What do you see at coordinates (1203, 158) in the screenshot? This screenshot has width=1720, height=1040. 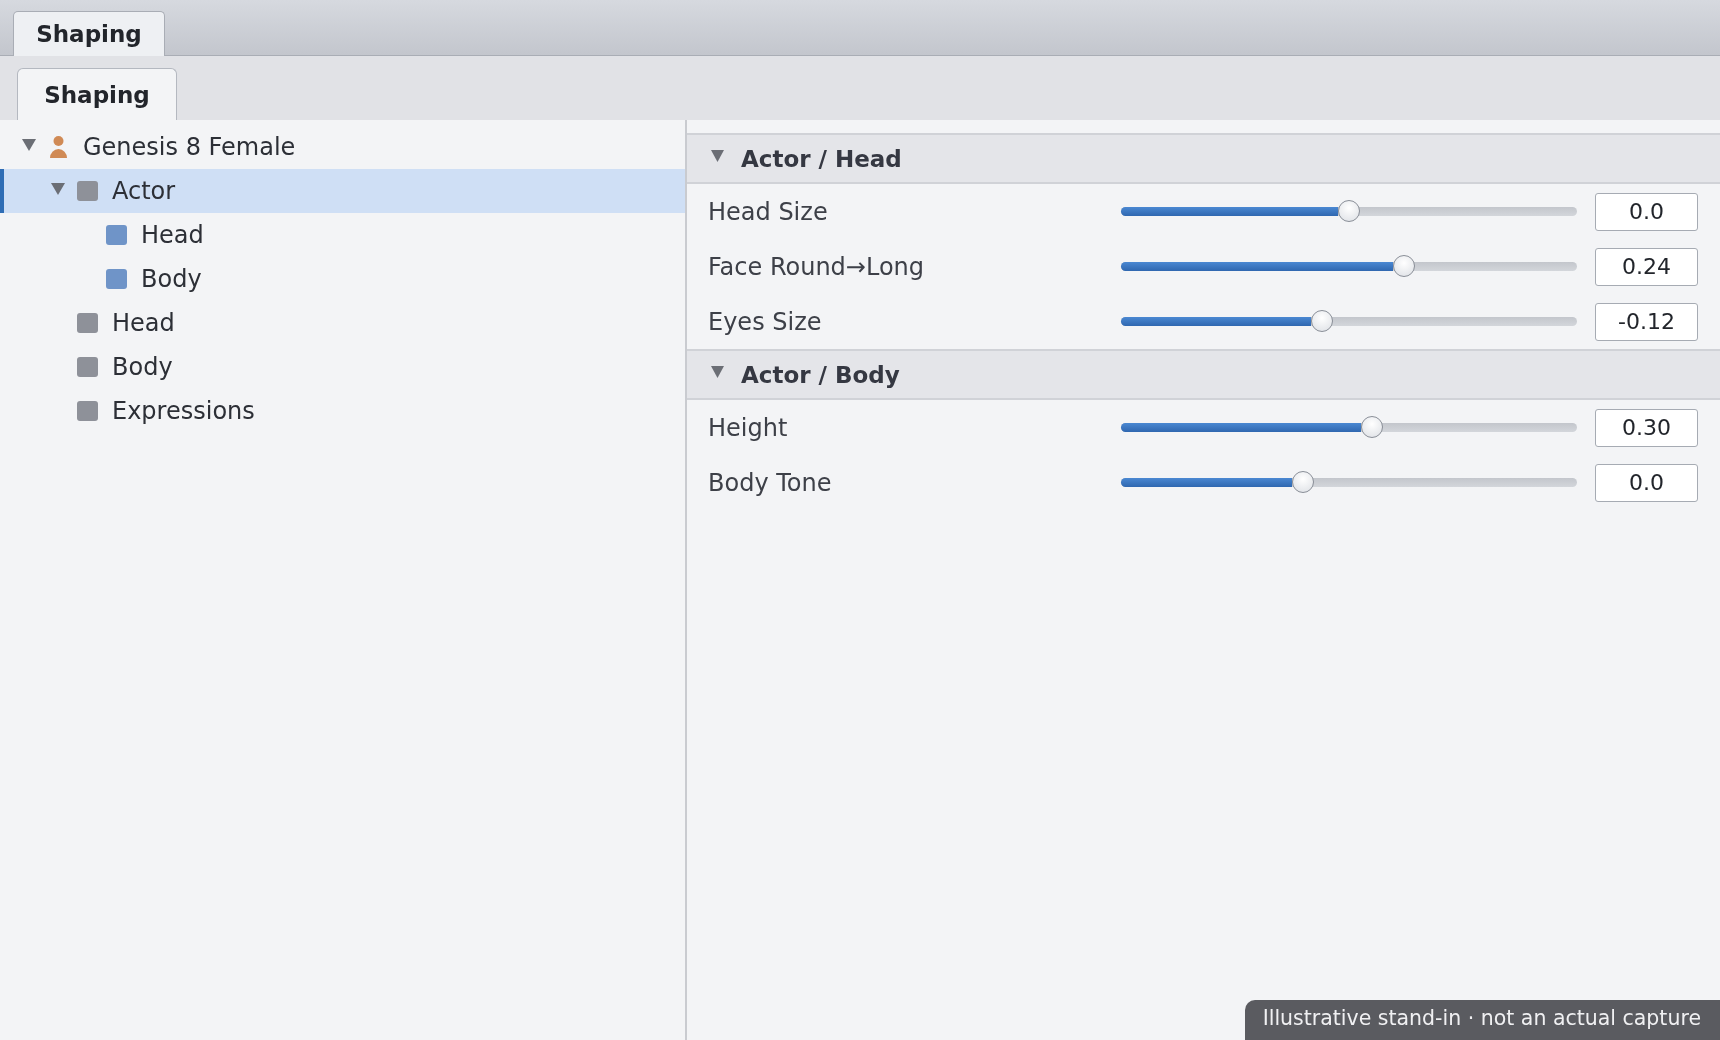 I see `section-header: Actor / Head` at bounding box center [1203, 158].